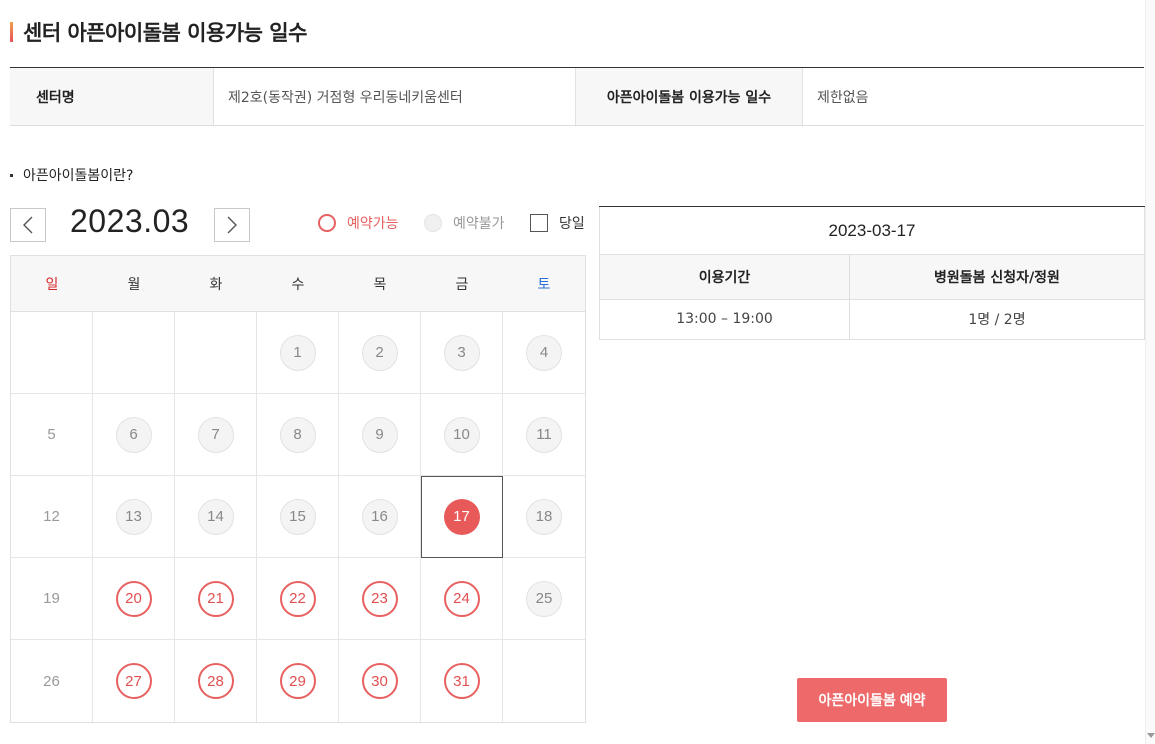 This screenshot has width=1155, height=744. I want to click on calendar-day-cell: 4, so click(544, 353).